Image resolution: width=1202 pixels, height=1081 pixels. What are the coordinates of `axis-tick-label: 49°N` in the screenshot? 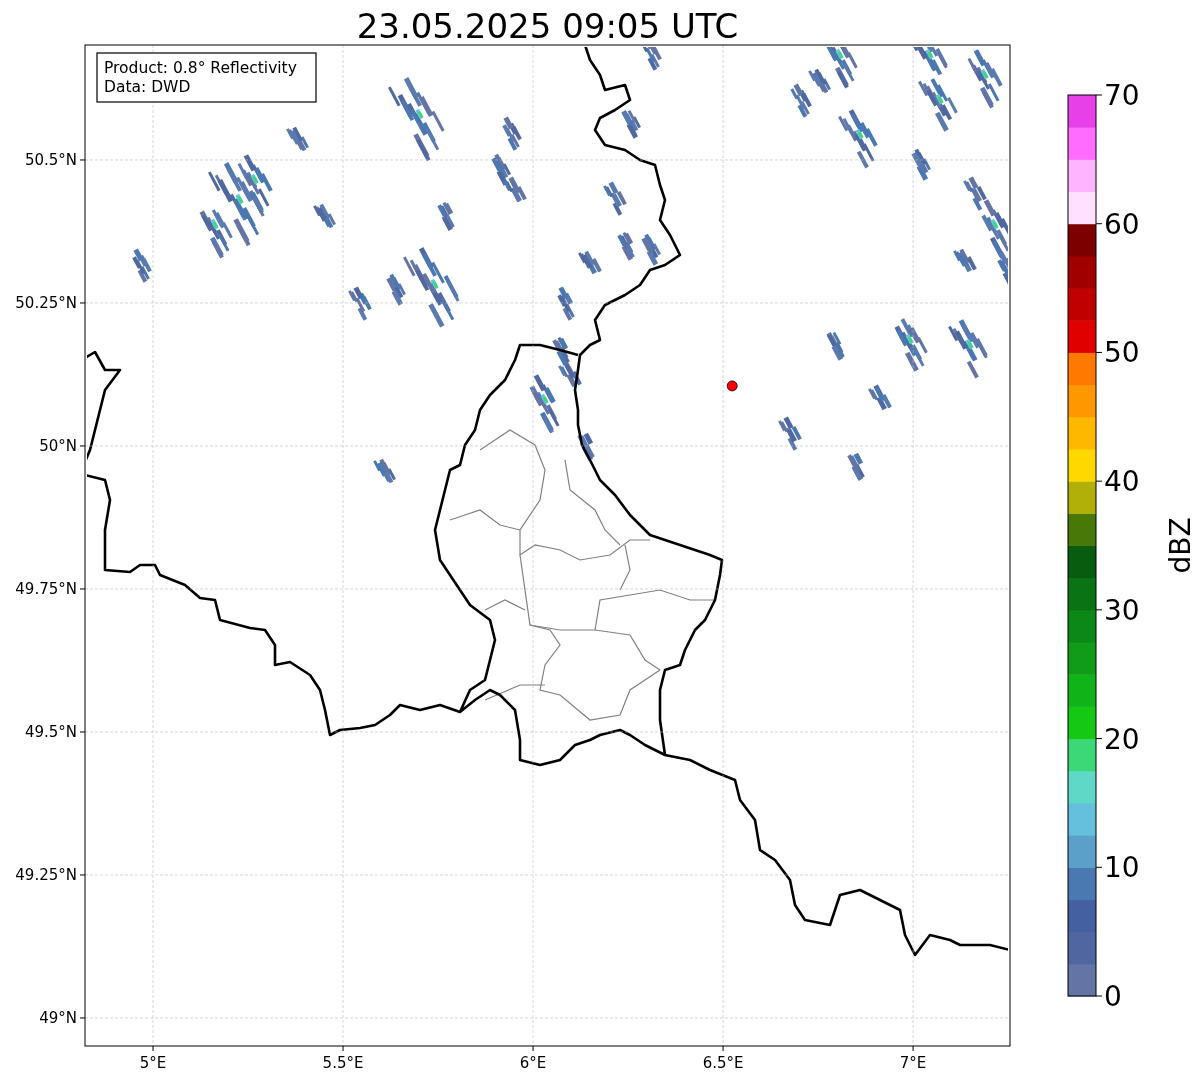 It's located at (58, 1017).